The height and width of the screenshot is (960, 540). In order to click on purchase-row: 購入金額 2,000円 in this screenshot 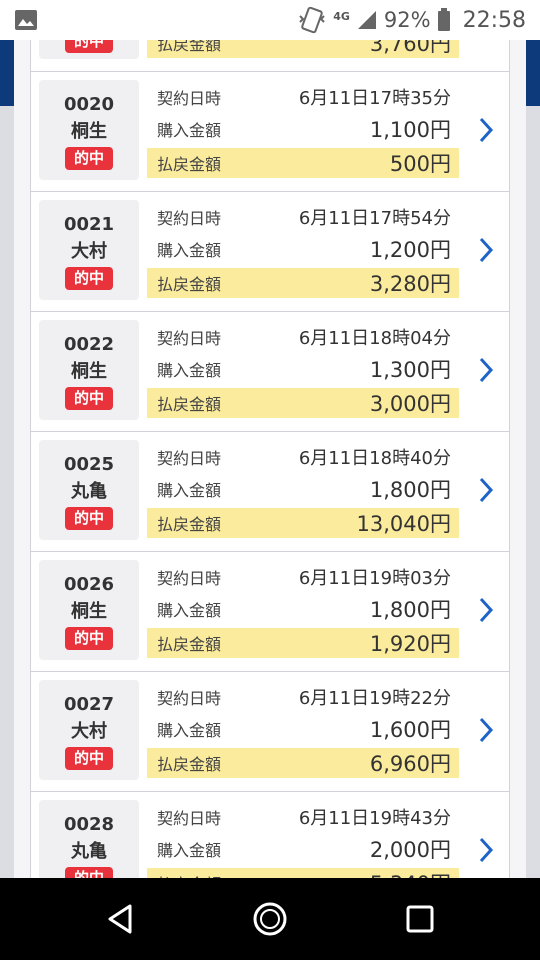, I will do `click(303, 849)`.